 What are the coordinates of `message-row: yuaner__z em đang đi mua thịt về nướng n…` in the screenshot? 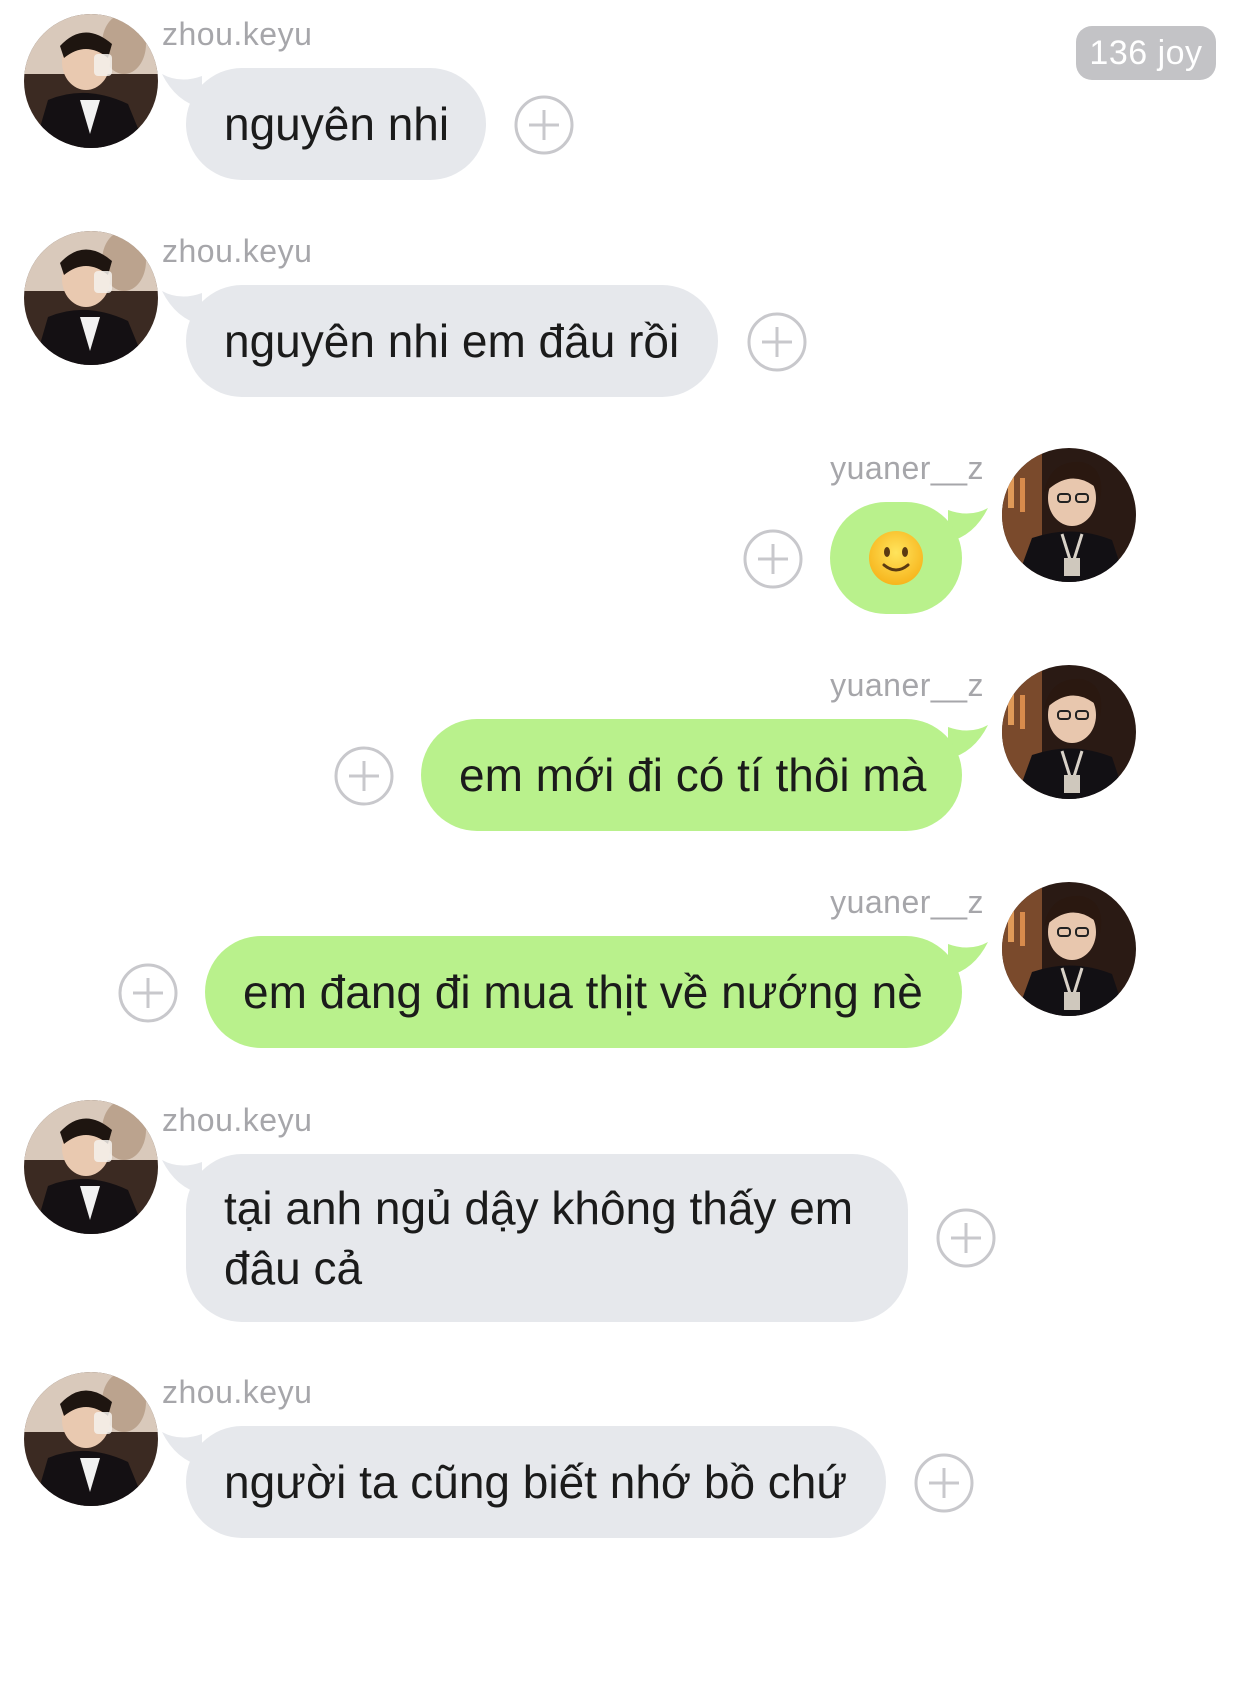 It's located at (621, 968).